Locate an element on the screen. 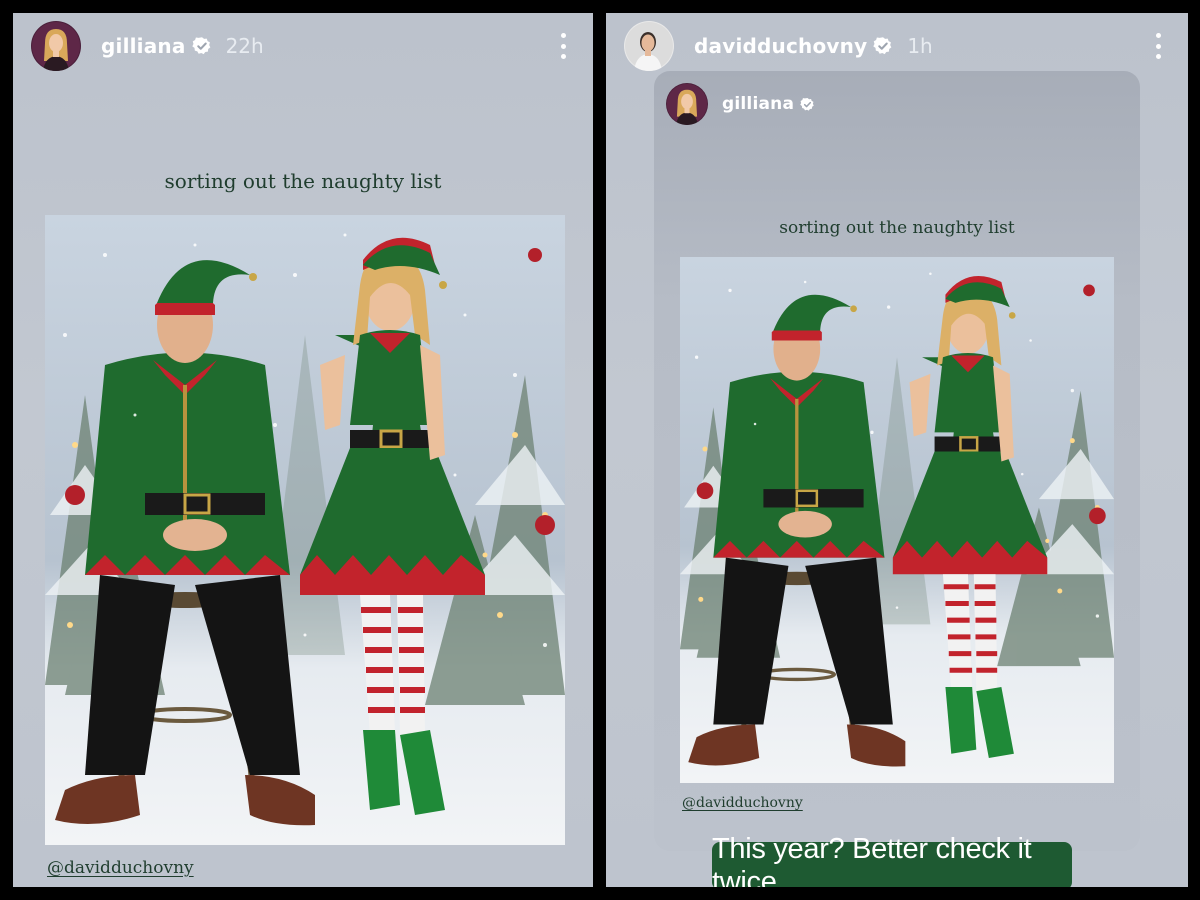 The image size is (1200, 900). text-sticker: This year? Better check it twice. is located at coordinates (892, 860).